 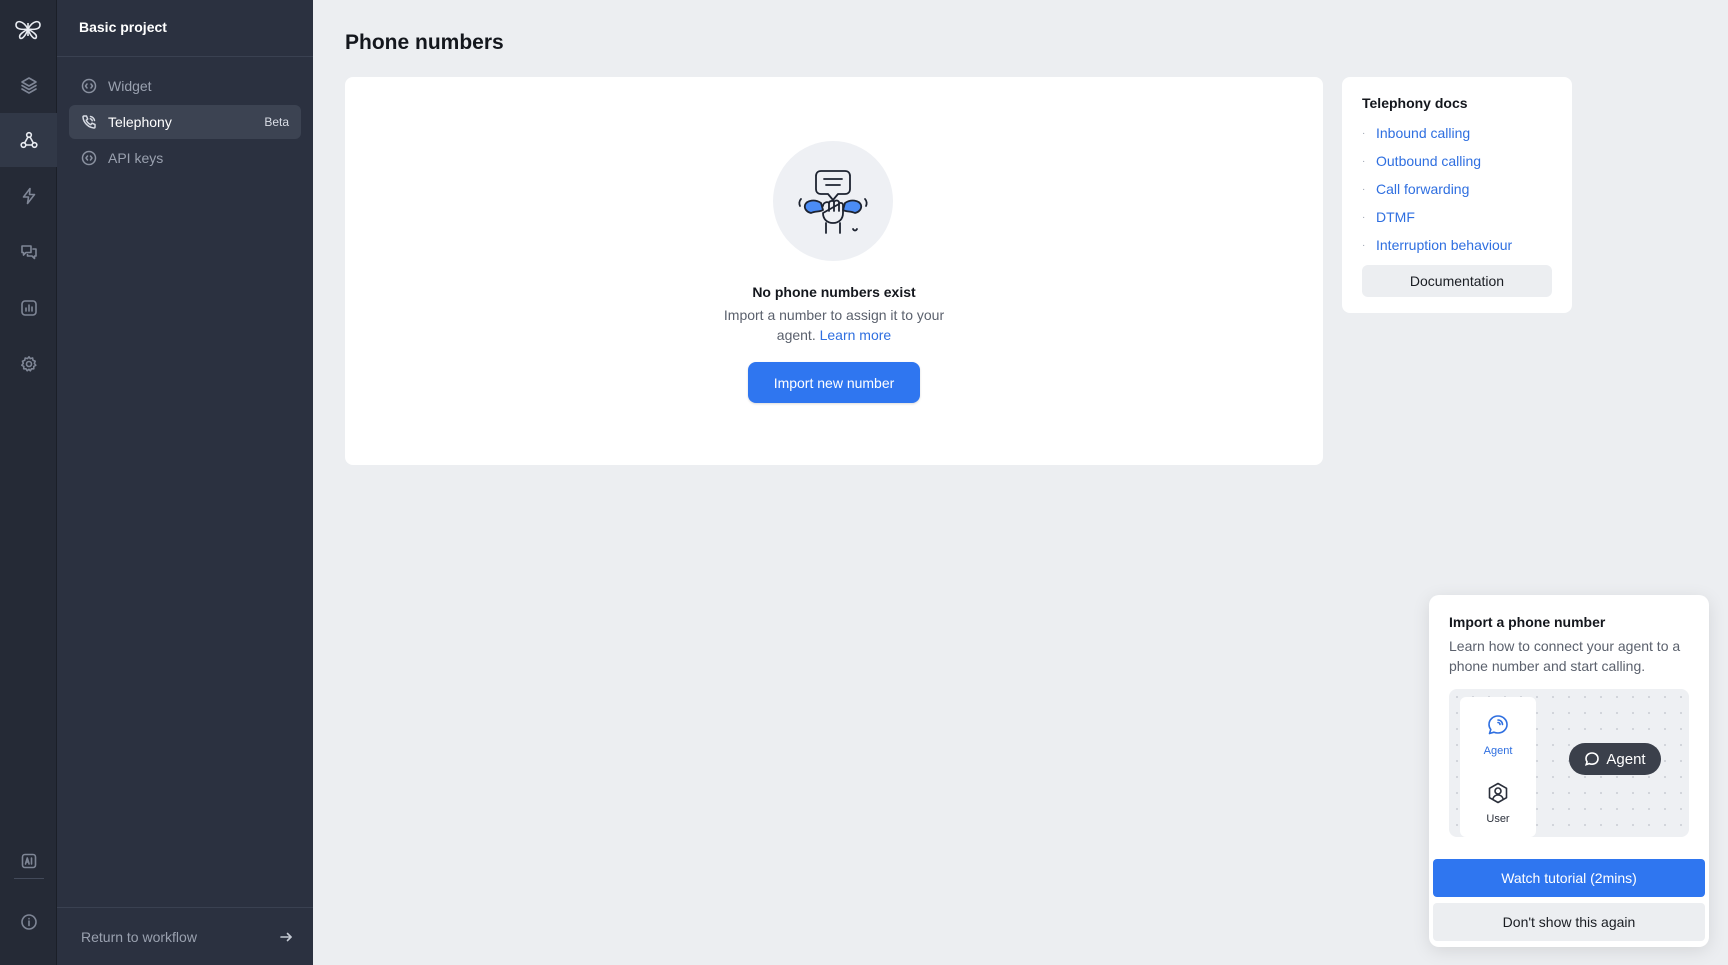 I want to click on preview-user-item: User, so click(x=1498, y=803).